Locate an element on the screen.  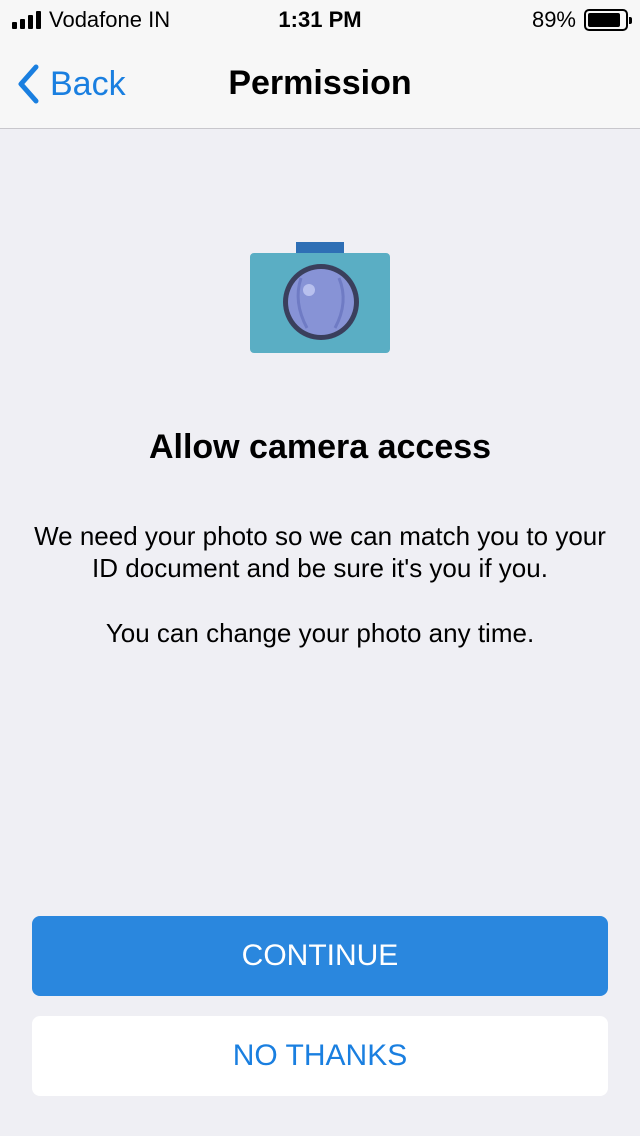
page-title: Permission is located at coordinates (320, 83).